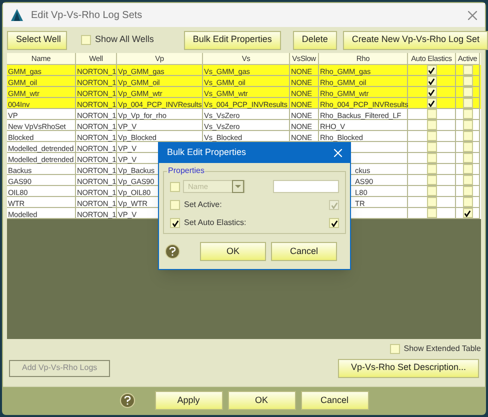  Describe the element at coordinates (186, 171) in the screenshot. I see `group-label: Properties` at that location.